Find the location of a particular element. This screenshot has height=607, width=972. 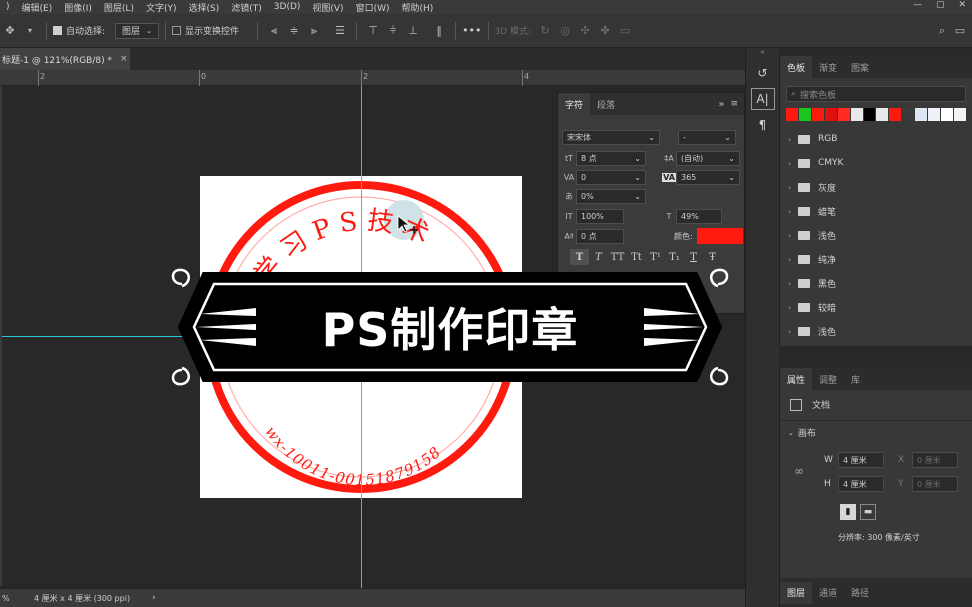

tab-properties: 属性 is located at coordinates (796, 379).